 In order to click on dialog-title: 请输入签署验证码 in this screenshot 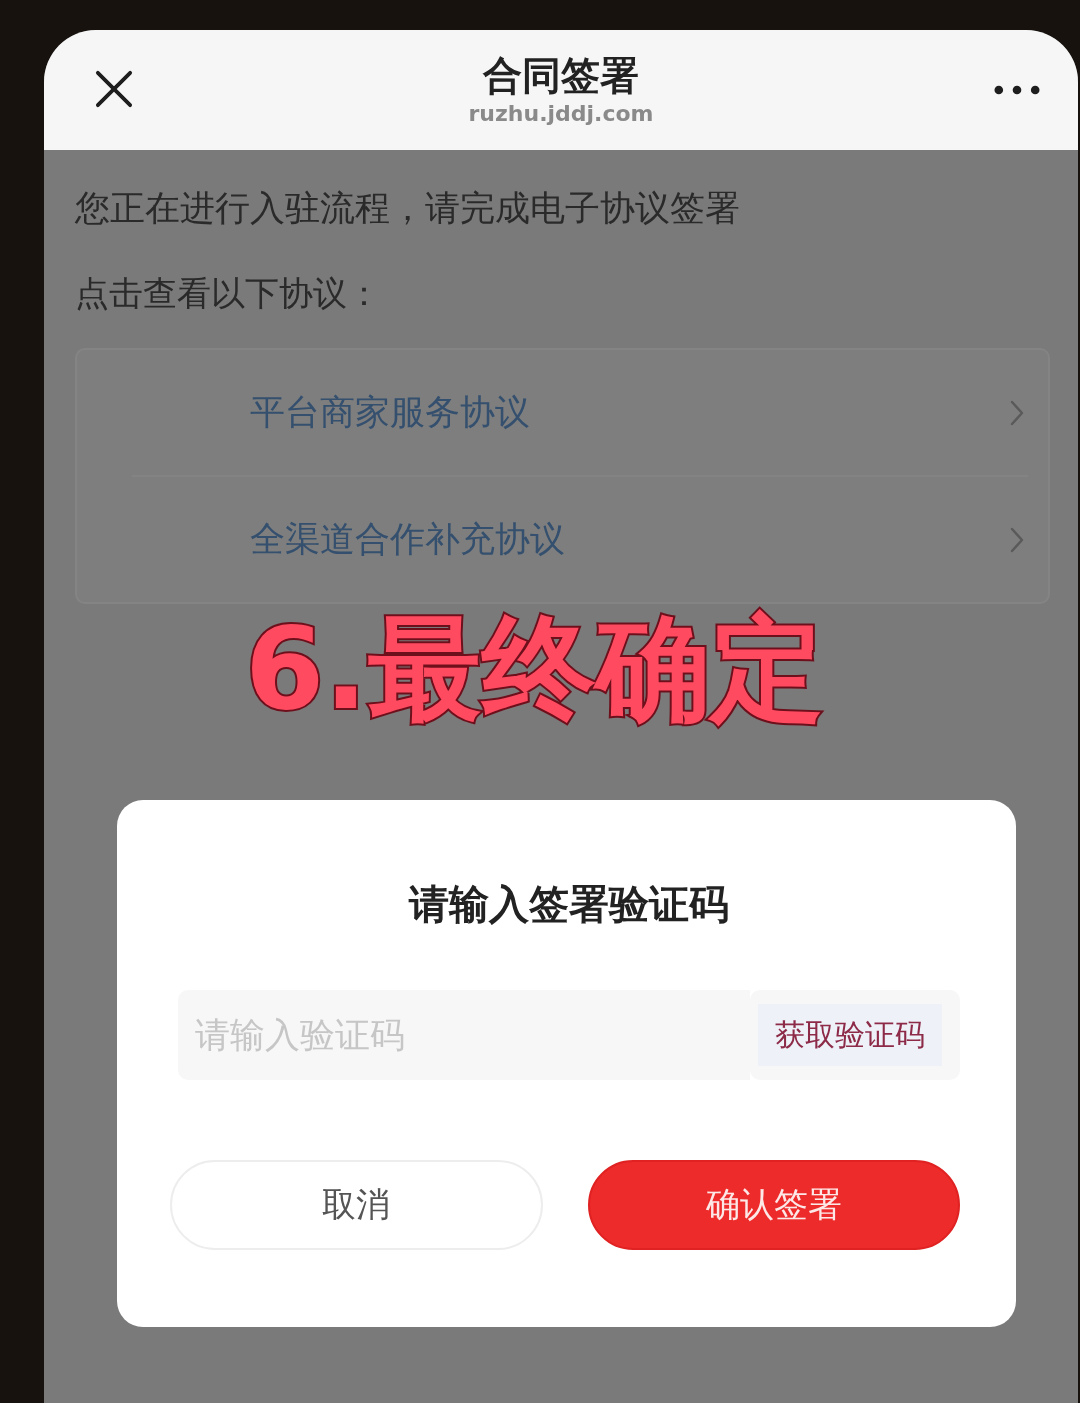, I will do `click(568, 904)`.